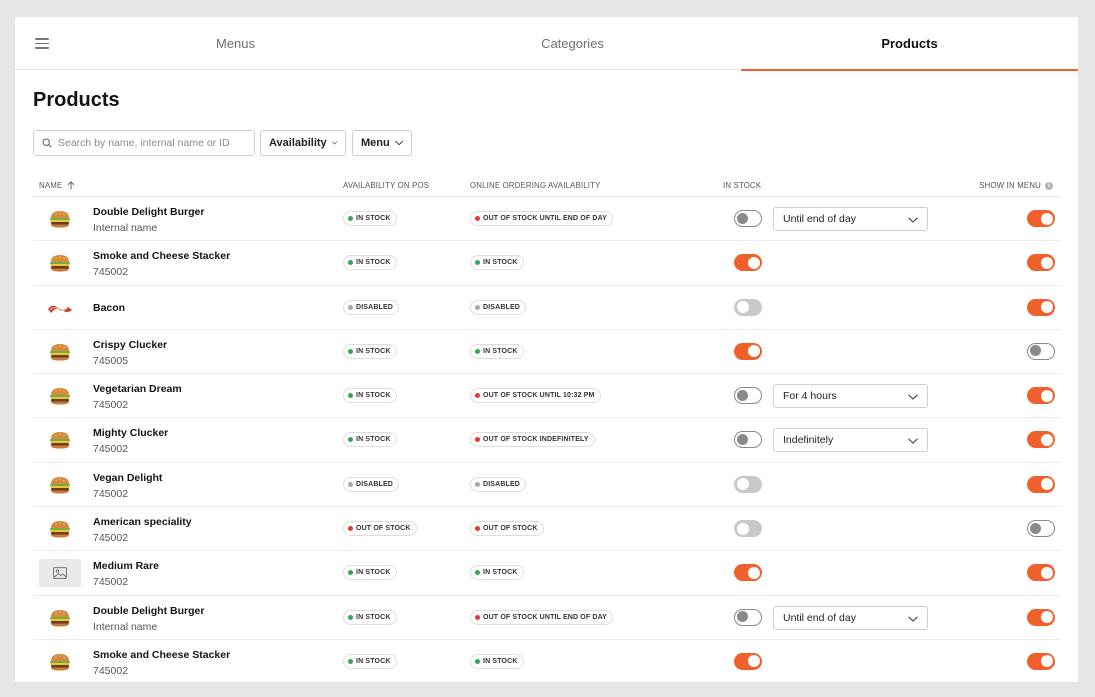 This screenshot has width=1095, height=697. I want to click on sort-ascending-icon, so click(71, 185).